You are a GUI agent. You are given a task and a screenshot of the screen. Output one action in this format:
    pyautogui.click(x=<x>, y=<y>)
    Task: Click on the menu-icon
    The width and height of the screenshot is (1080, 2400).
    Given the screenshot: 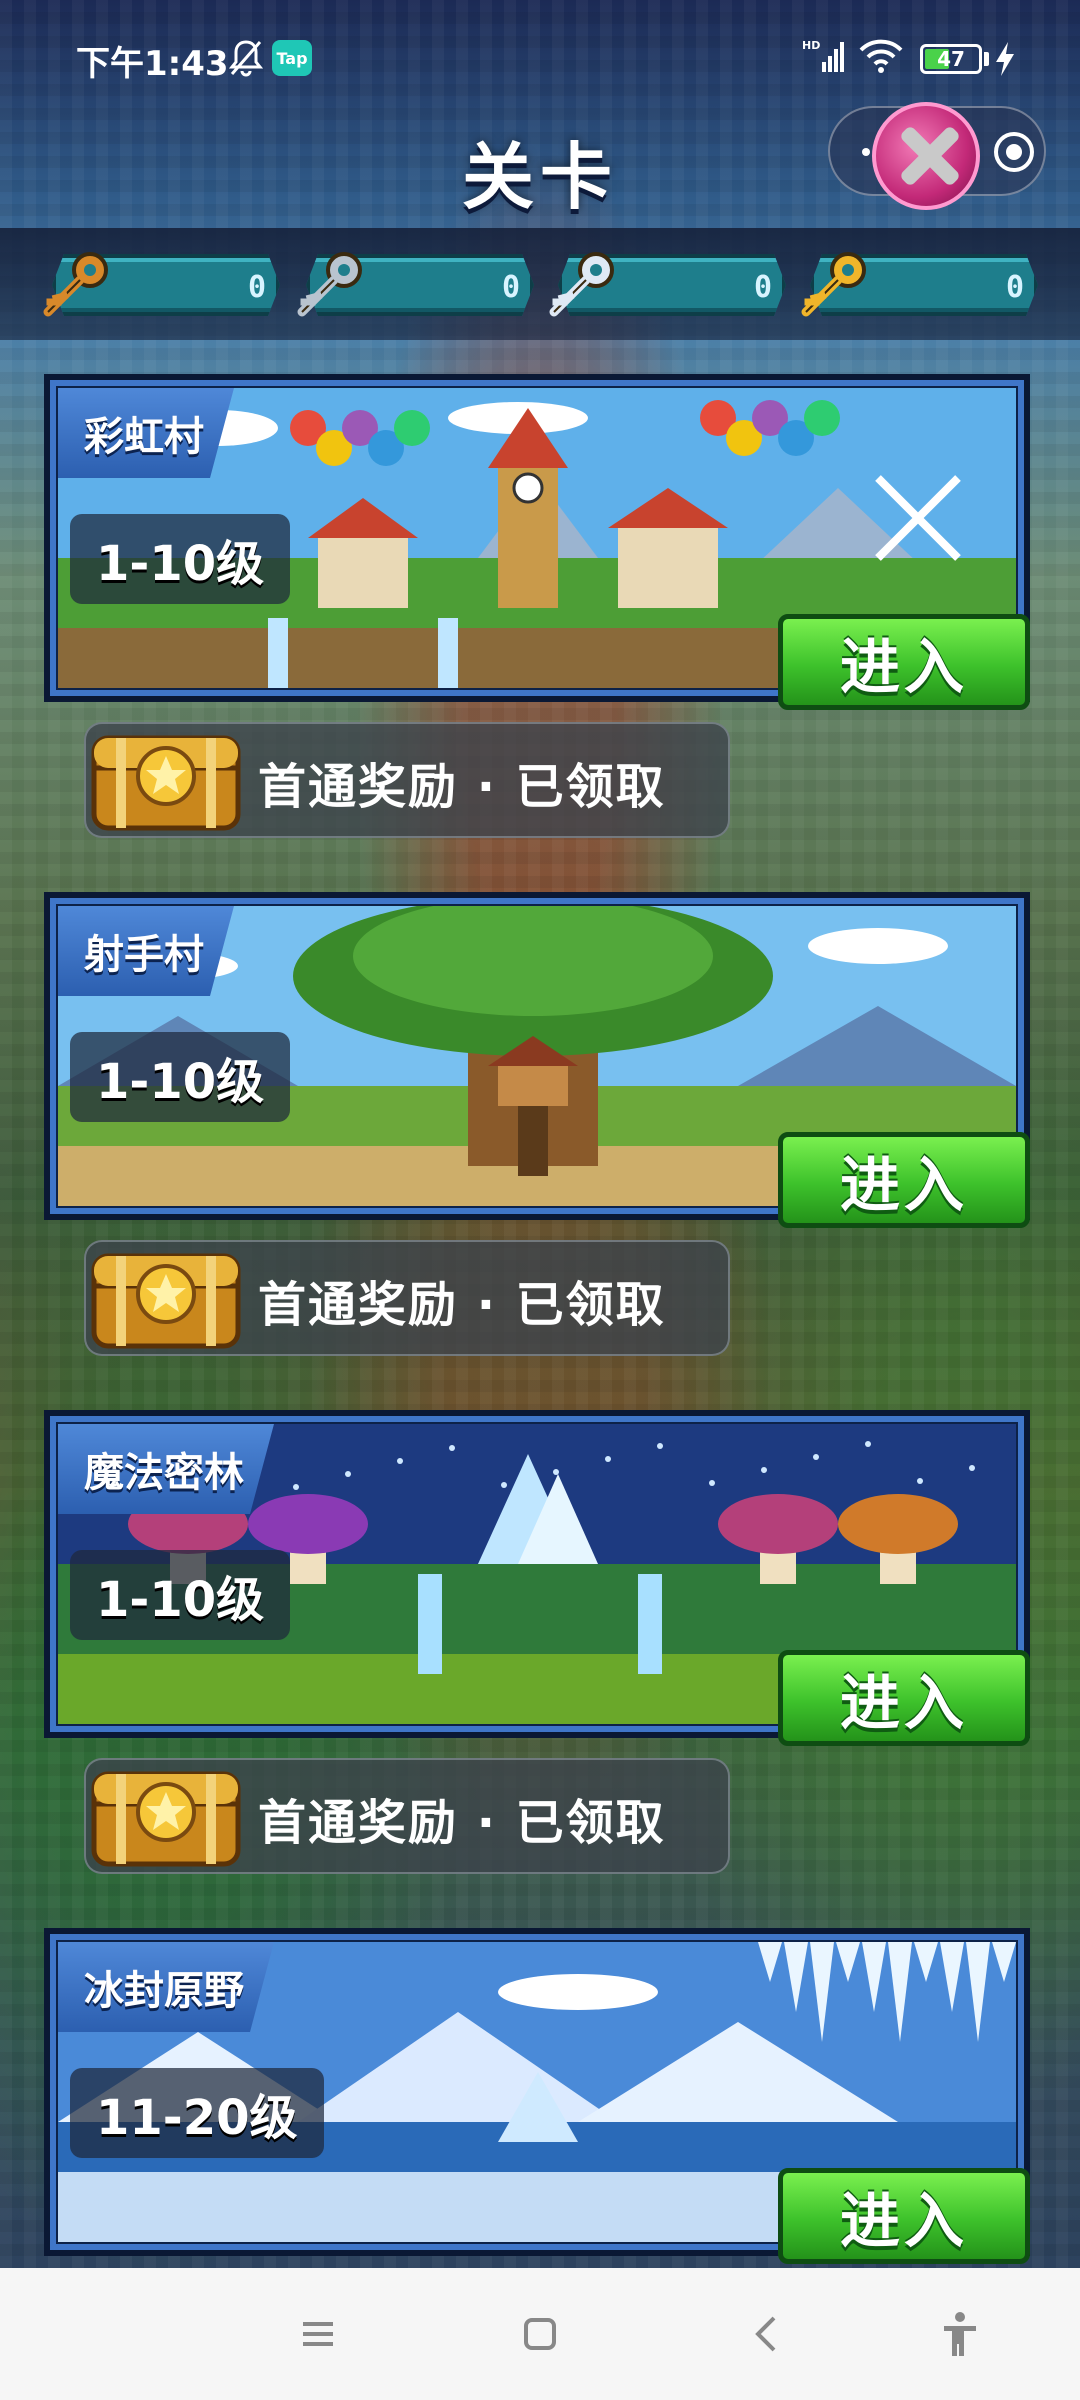 What is the action you would take?
    pyautogui.click(x=318, y=2334)
    